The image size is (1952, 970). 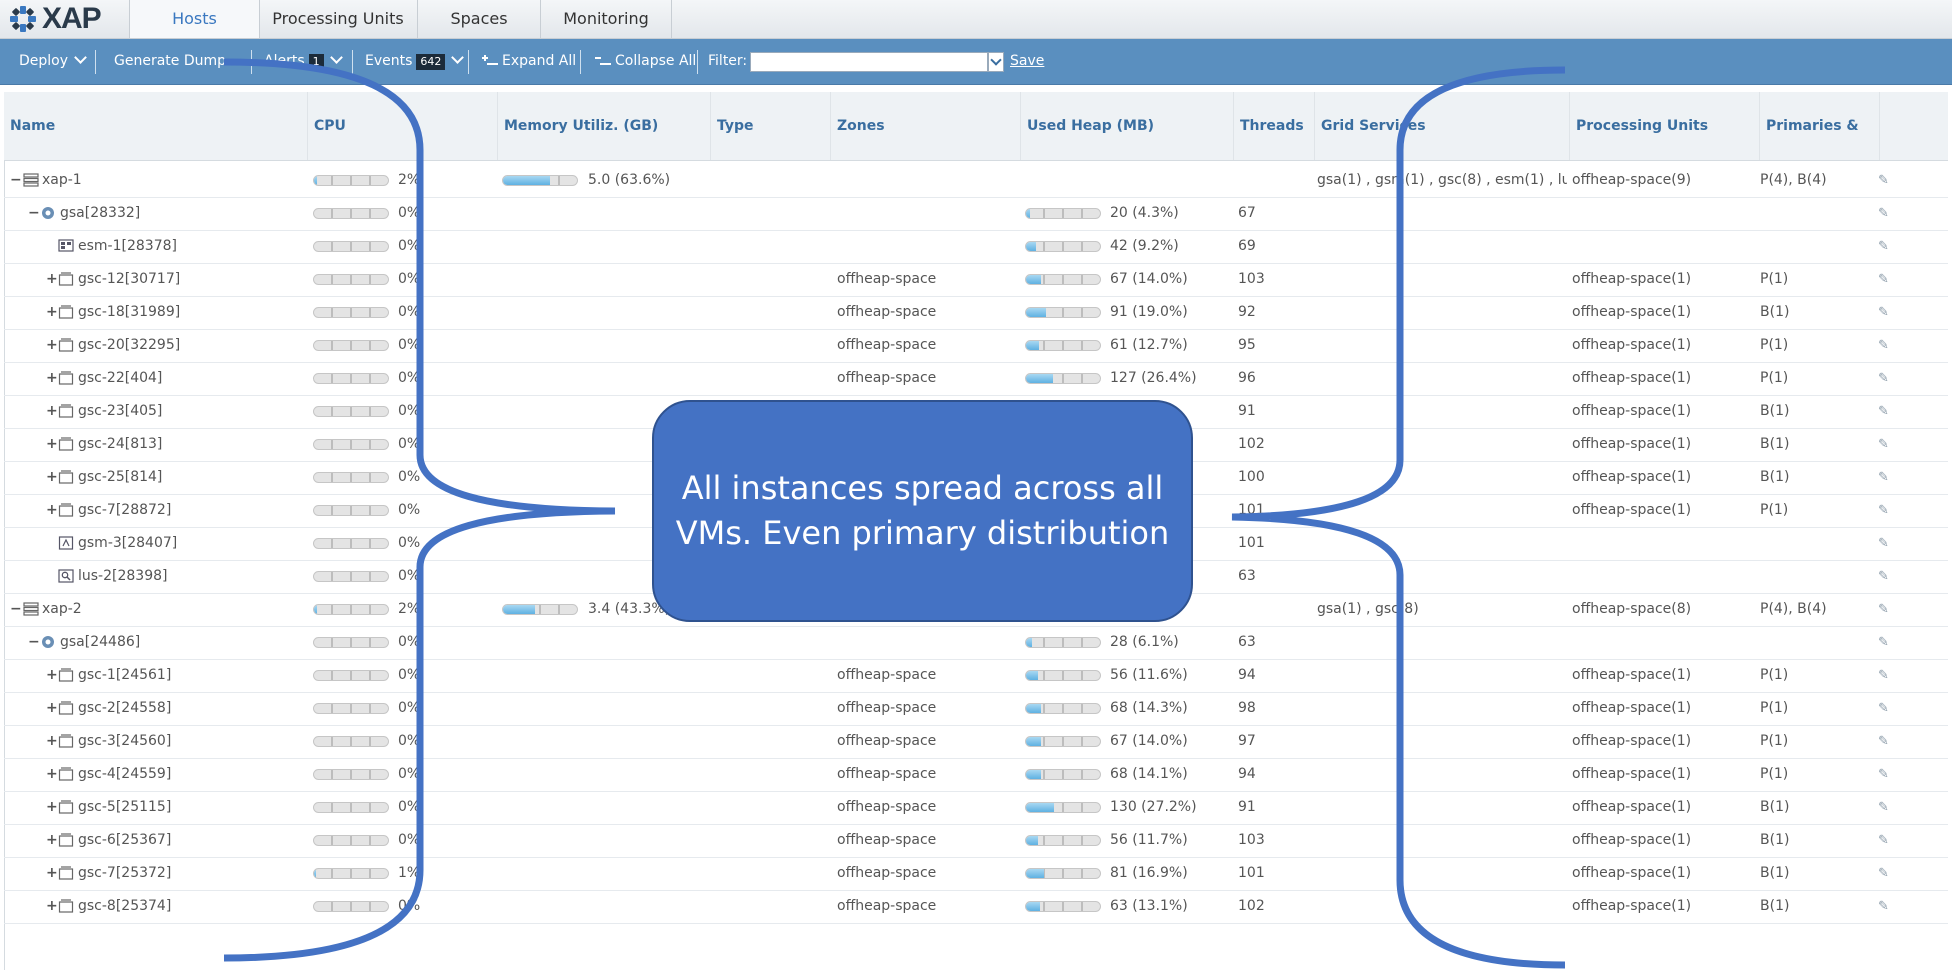 I want to click on row-name: xap-1, so click(x=62, y=180).